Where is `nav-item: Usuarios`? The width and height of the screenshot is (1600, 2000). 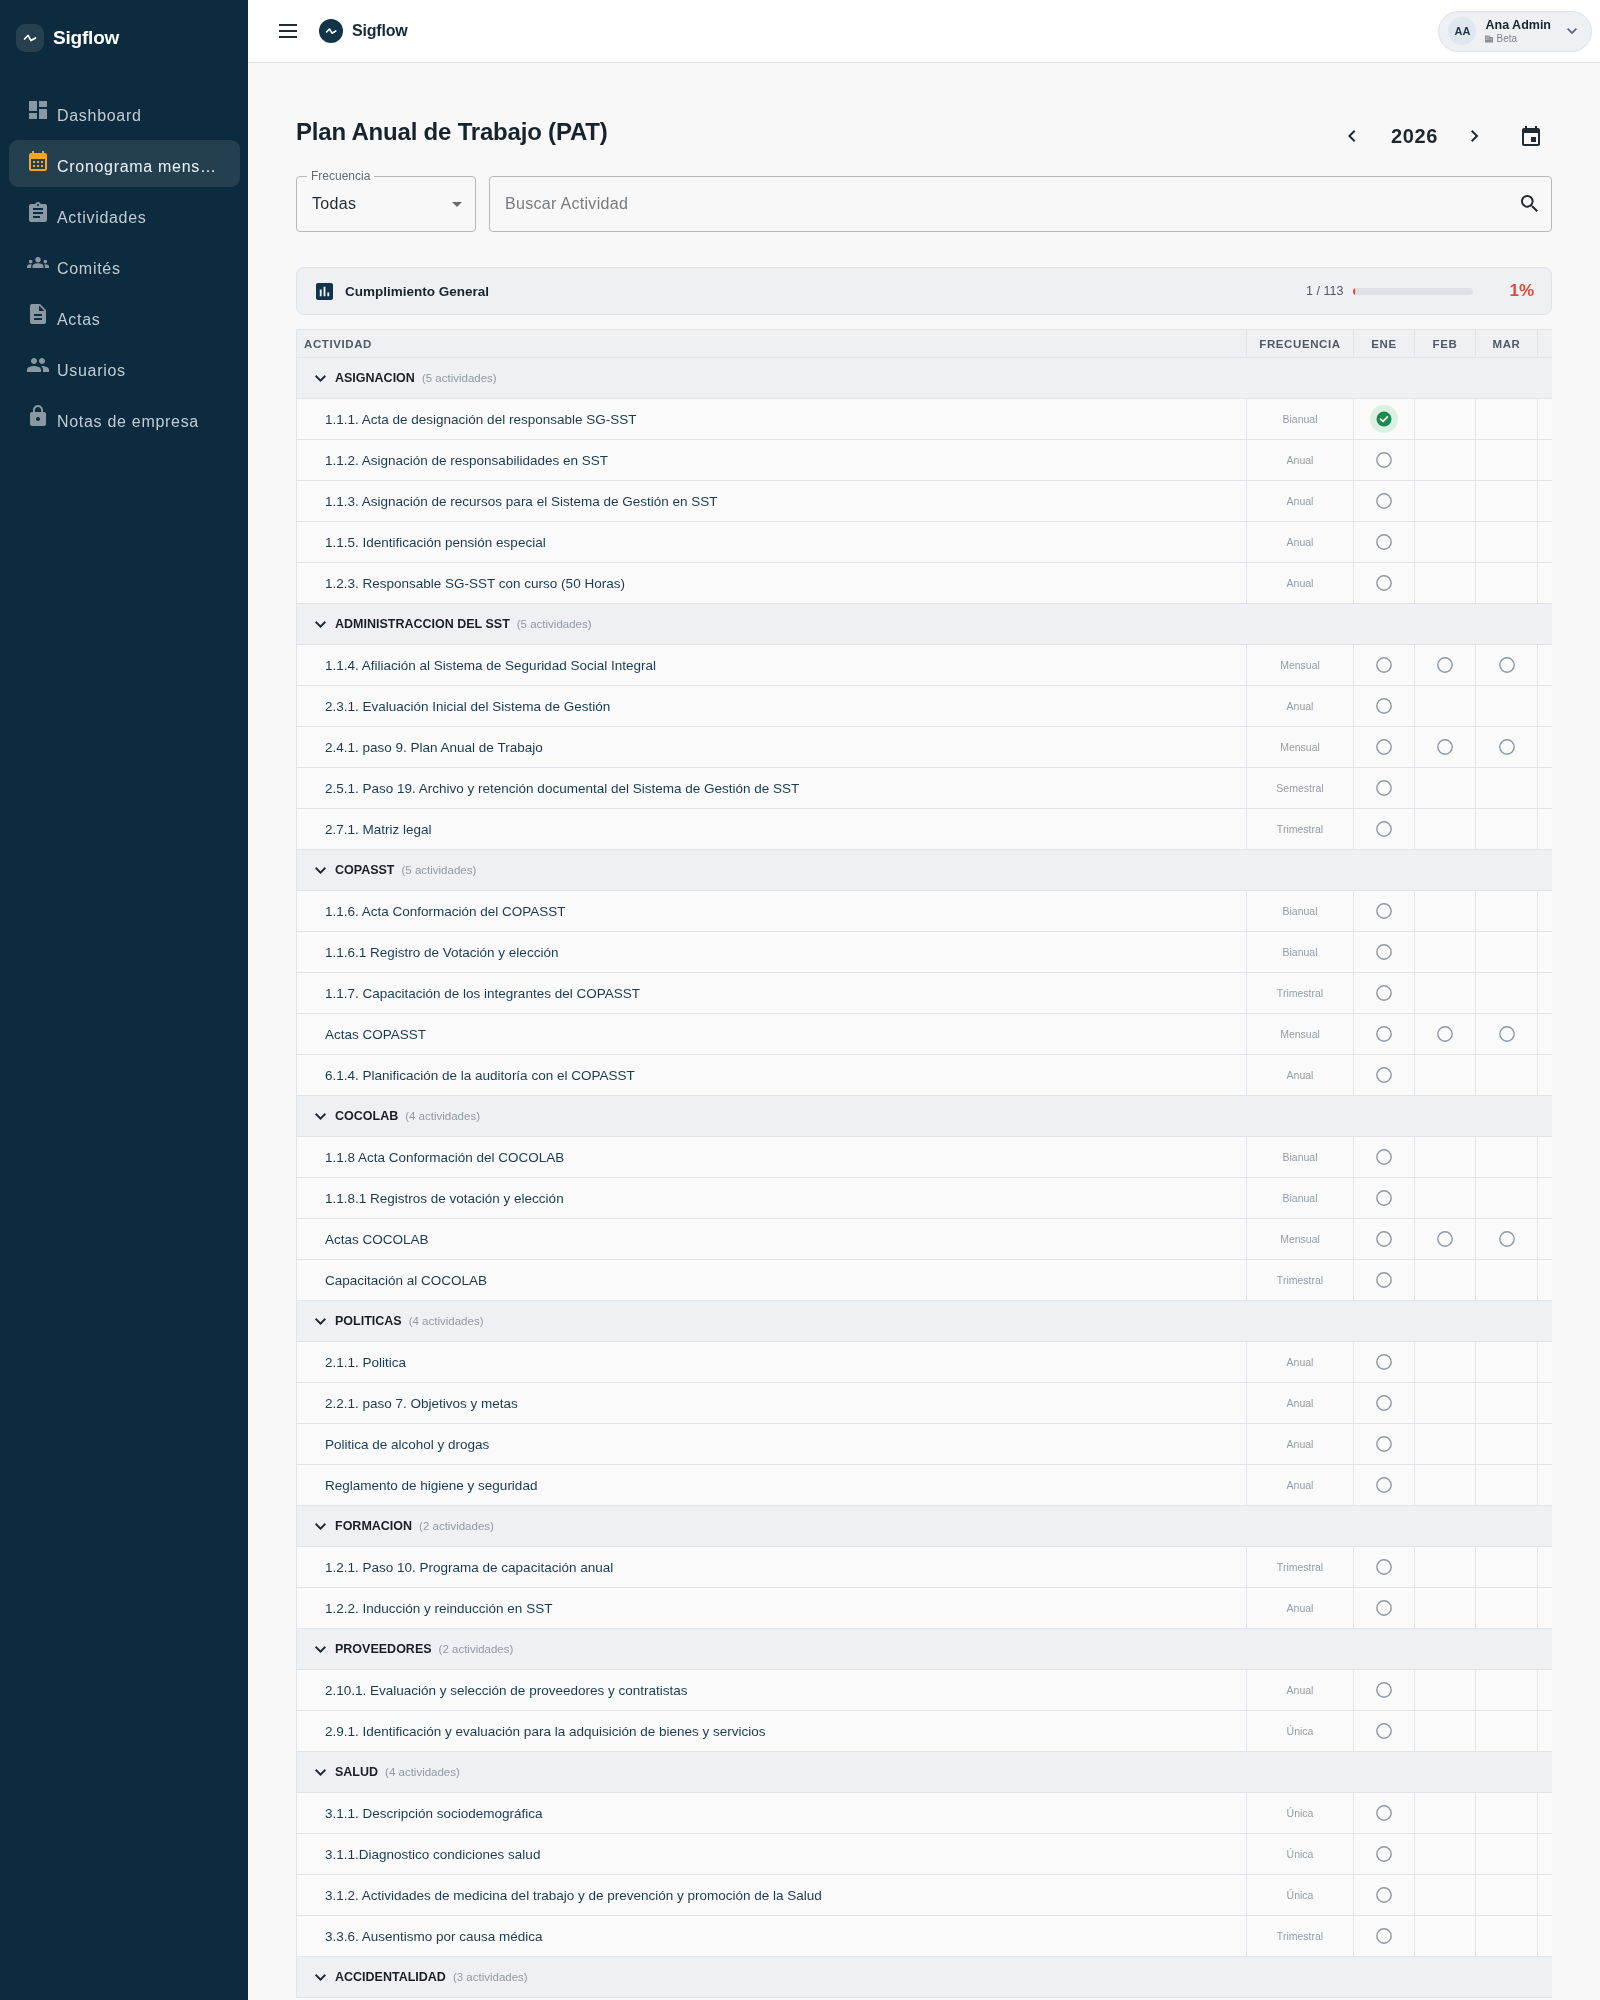 nav-item: Usuarios is located at coordinates (124, 367).